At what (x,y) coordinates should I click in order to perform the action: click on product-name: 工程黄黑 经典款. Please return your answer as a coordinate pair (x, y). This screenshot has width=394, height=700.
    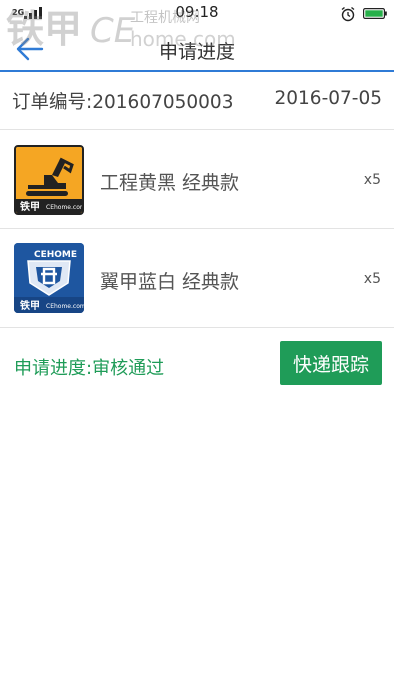
    Looking at the image, I should click on (170, 183).